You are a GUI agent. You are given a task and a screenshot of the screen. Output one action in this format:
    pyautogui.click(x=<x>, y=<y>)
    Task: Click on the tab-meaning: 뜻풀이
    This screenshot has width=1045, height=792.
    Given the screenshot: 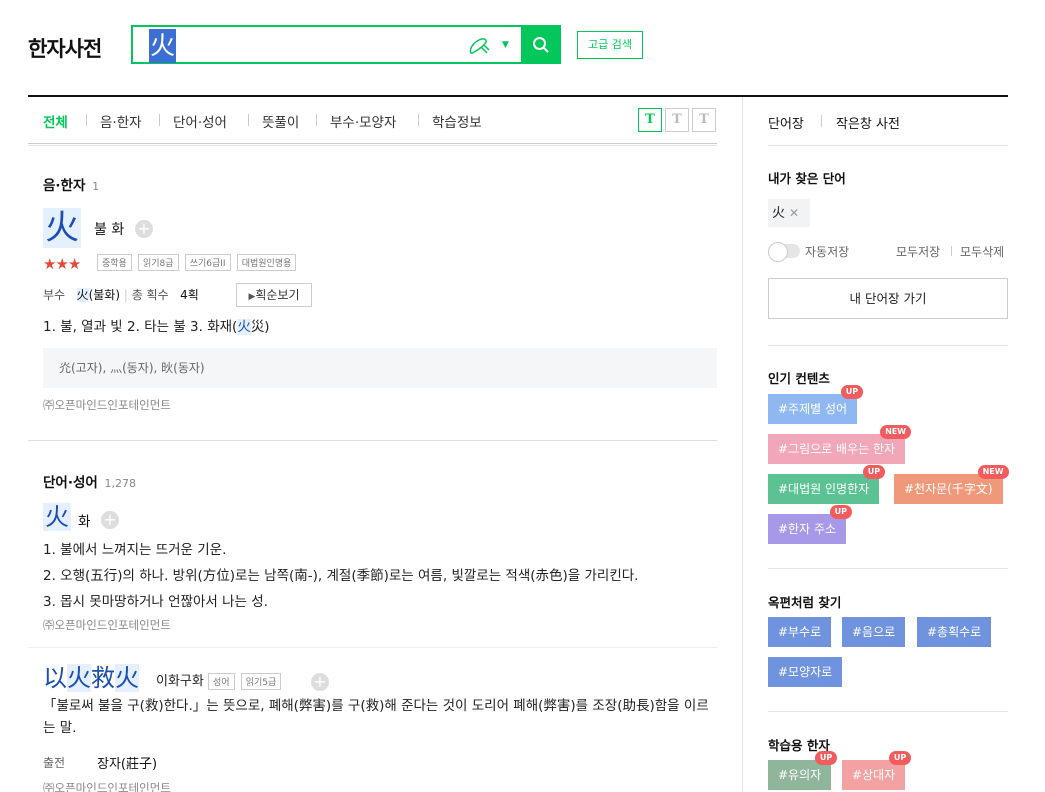 What is the action you would take?
    pyautogui.click(x=280, y=121)
    